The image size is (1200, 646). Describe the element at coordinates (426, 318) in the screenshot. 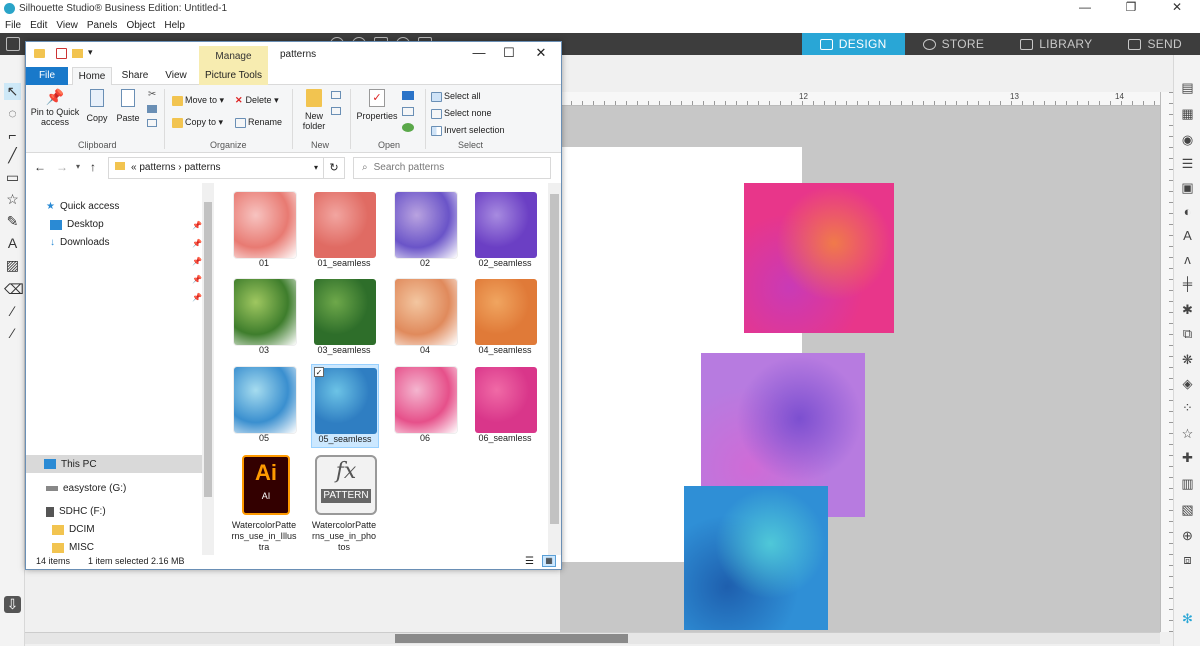

I see `file-item: 04` at that location.